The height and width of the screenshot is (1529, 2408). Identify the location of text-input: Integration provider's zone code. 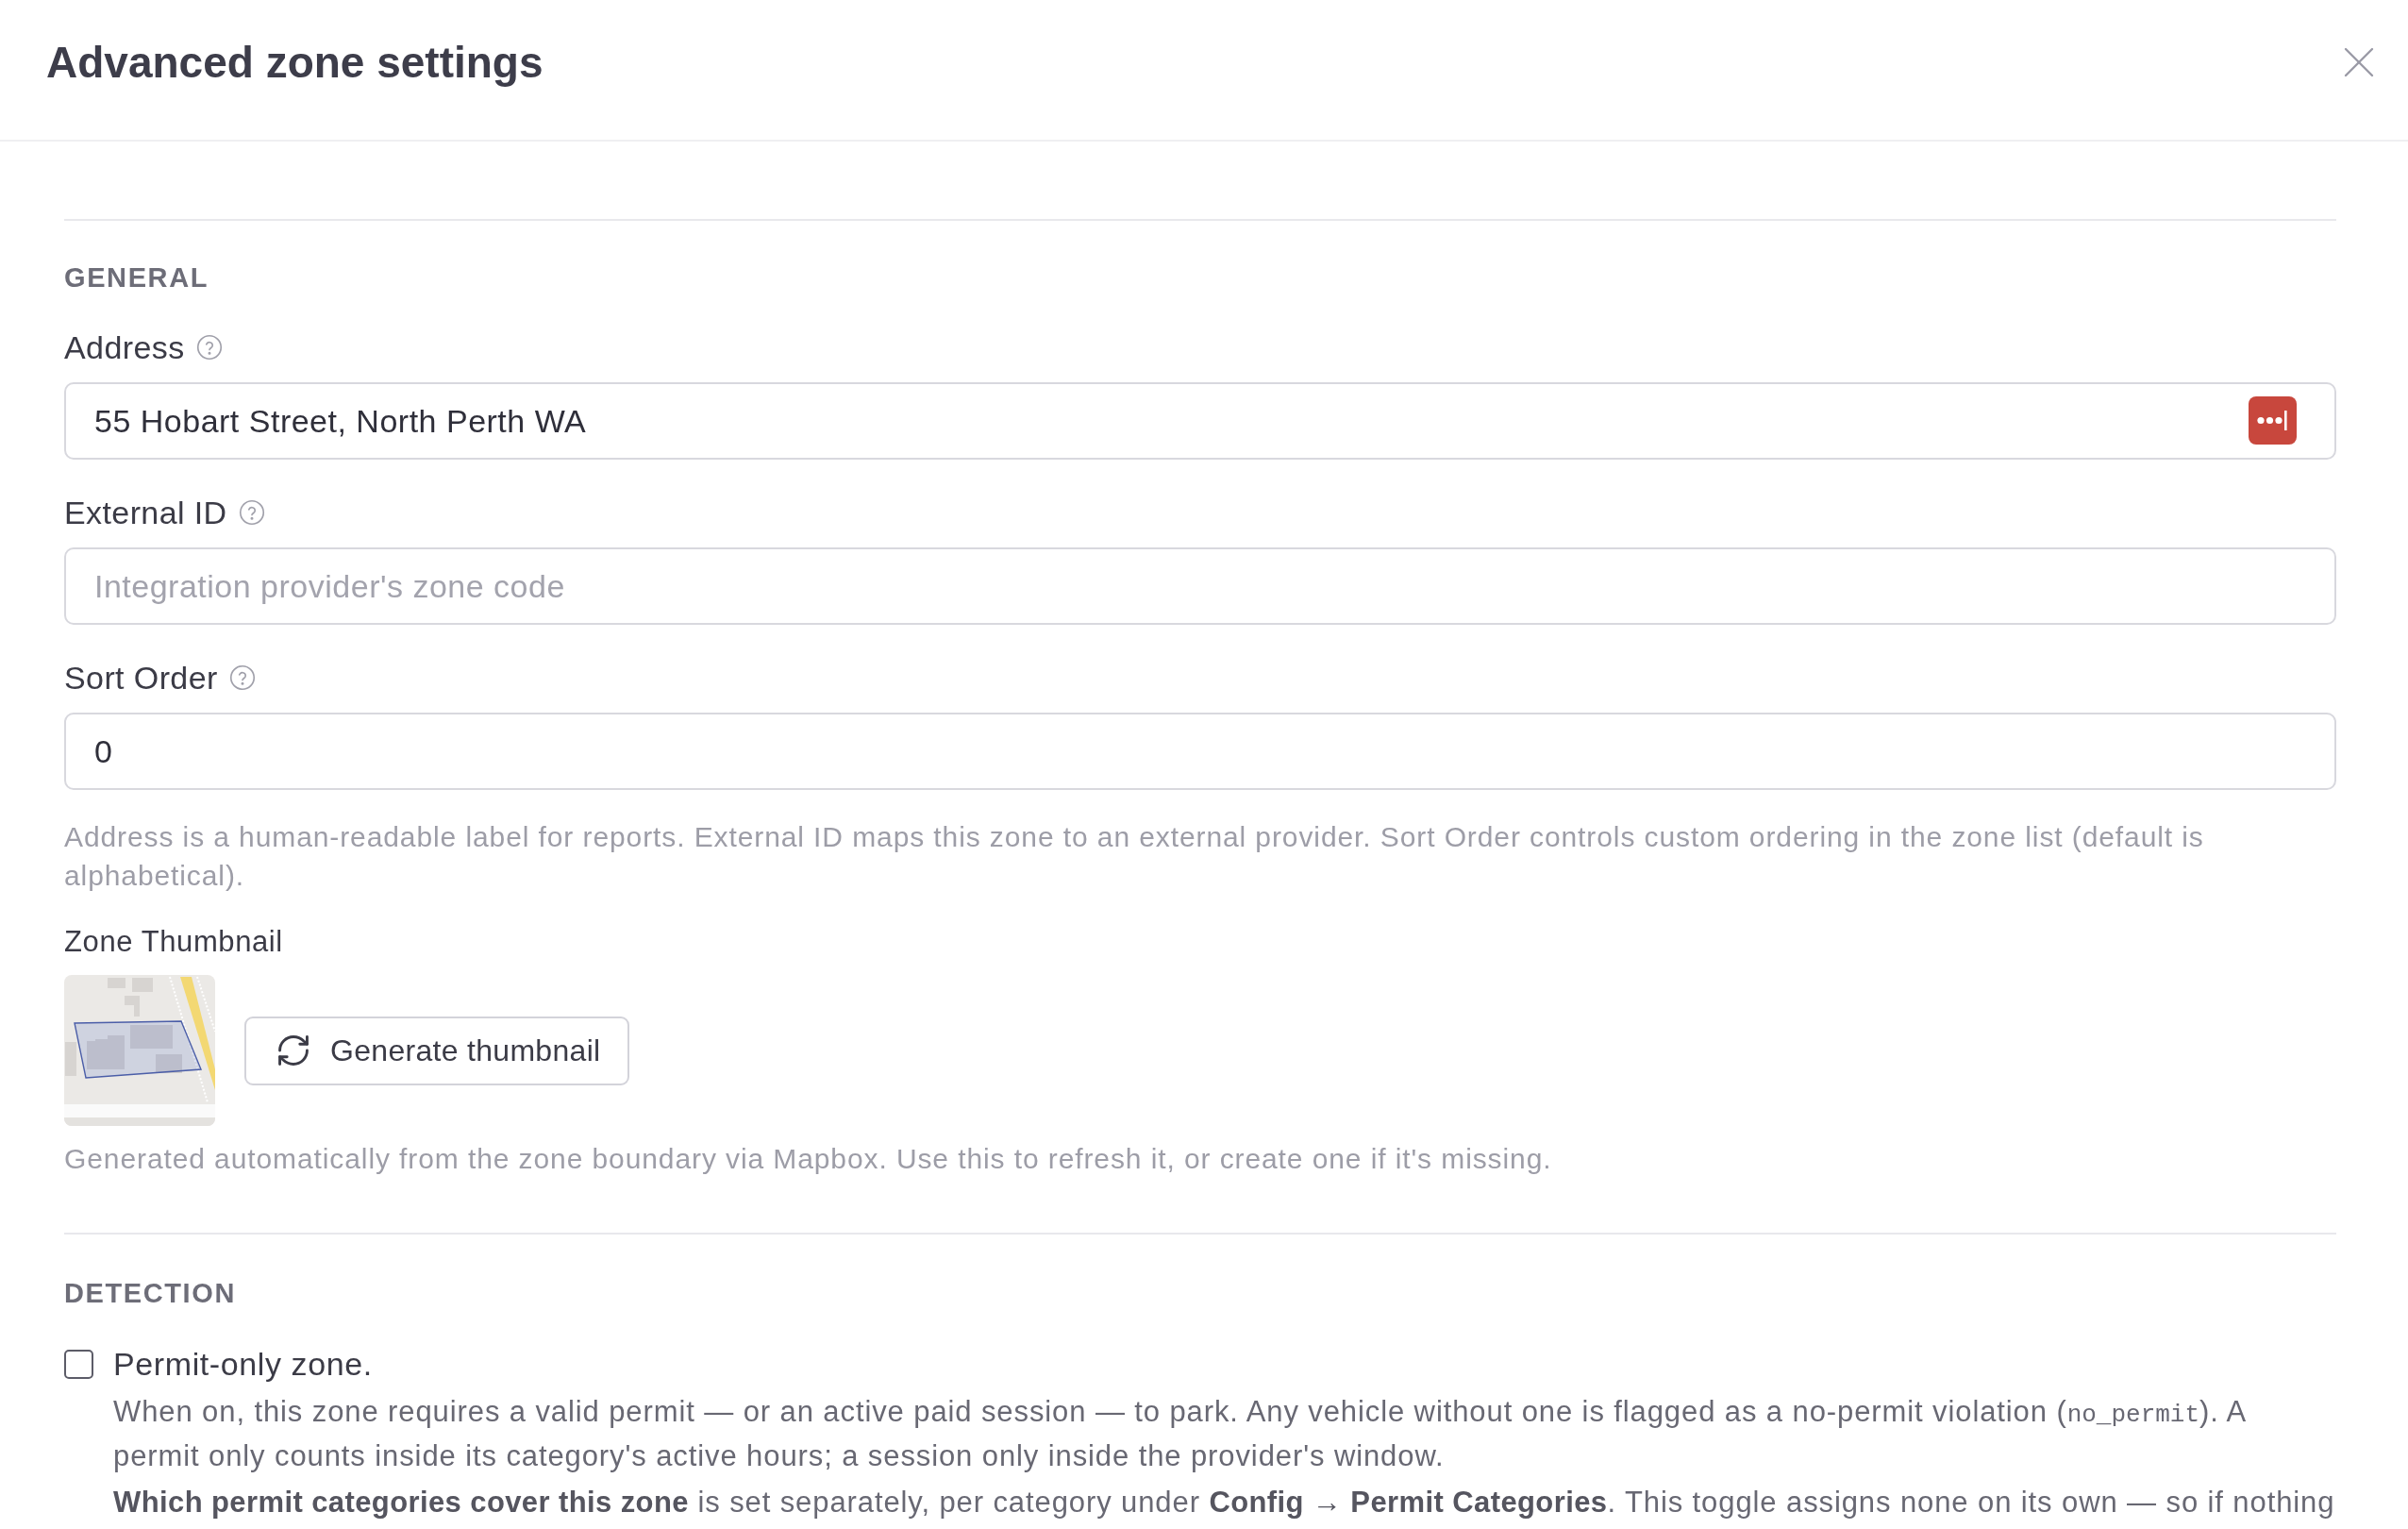
(1200, 586).